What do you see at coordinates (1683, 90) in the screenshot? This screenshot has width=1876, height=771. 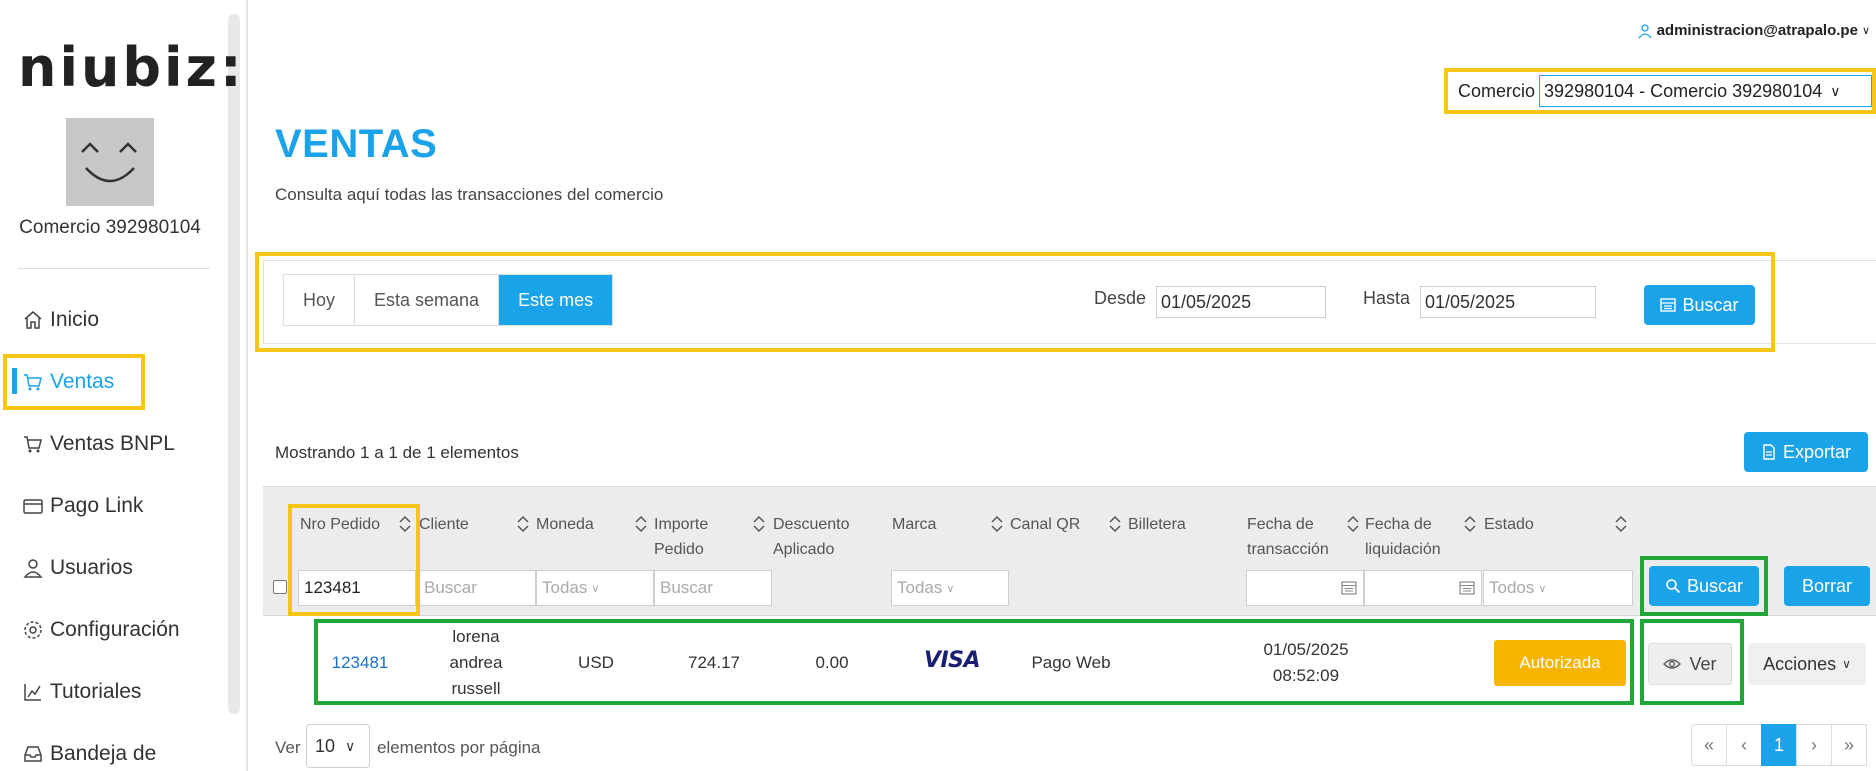 I see `comercio-select-value: 392980104 - Comercio 392980104` at bounding box center [1683, 90].